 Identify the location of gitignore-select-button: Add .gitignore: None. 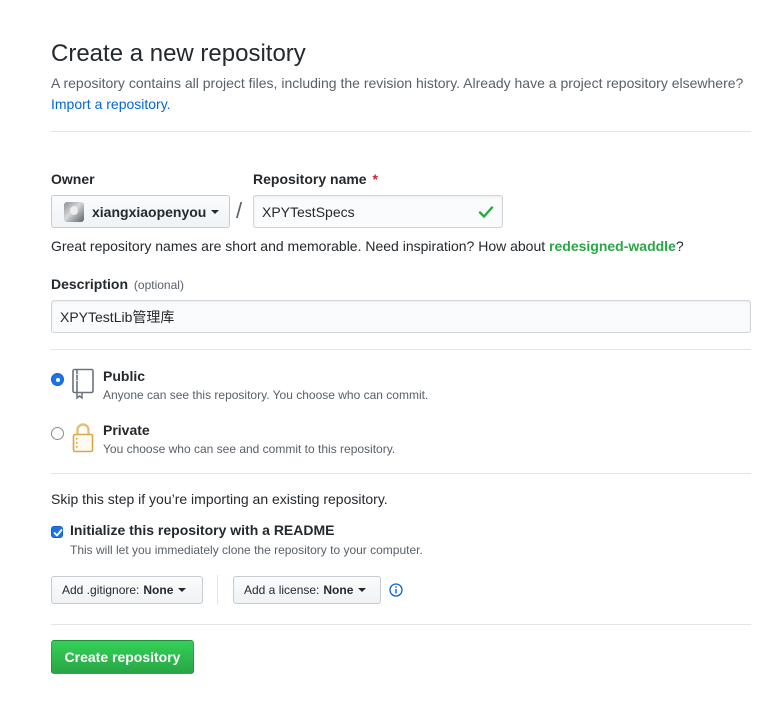
(127, 590).